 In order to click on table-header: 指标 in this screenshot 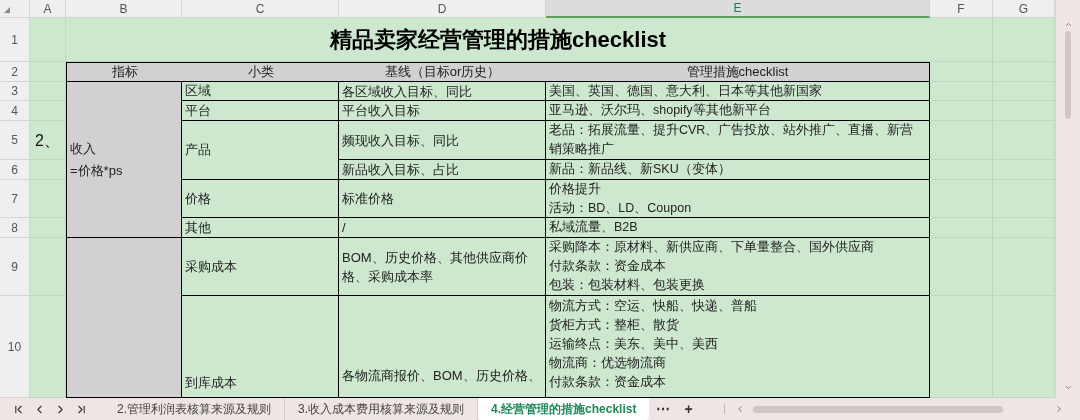, I will do `click(124, 72)`.